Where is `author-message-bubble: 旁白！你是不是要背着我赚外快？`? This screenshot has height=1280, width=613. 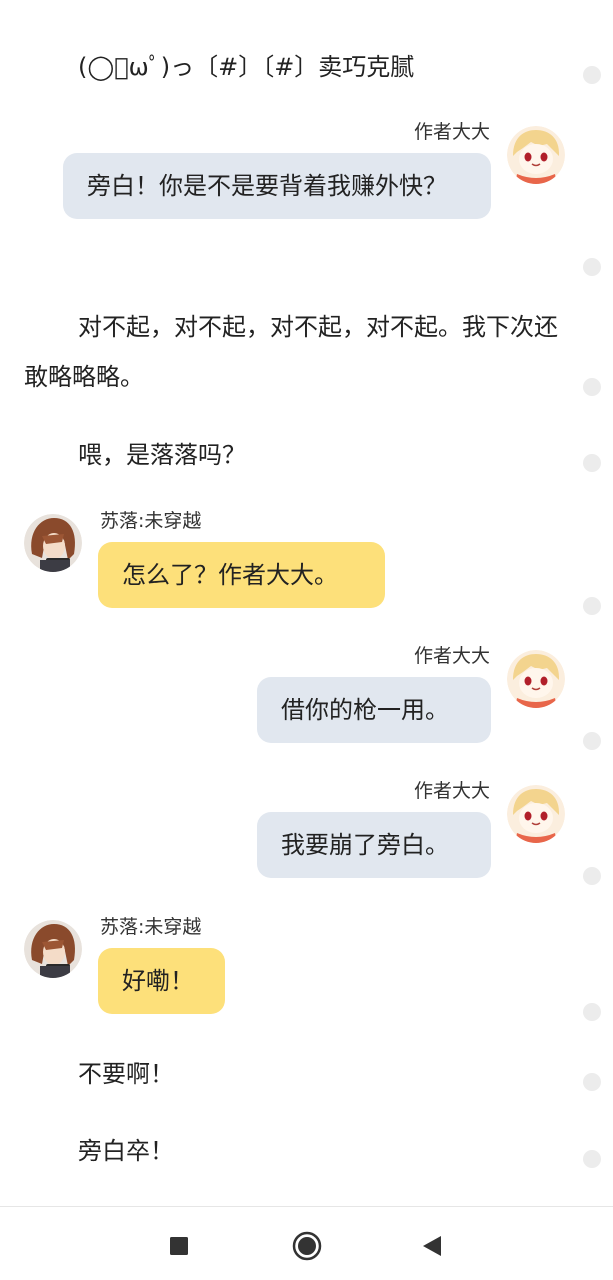
author-message-bubble: 旁白！你是不是要背着我赚外快？ is located at coordinates (277, 186).